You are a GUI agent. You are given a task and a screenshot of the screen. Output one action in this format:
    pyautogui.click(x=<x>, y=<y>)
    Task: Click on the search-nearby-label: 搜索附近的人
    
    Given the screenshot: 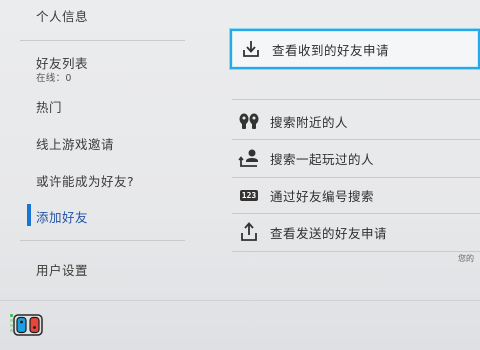 What is the action you would take?
    pyautogui.click(x=309, y=122)
    